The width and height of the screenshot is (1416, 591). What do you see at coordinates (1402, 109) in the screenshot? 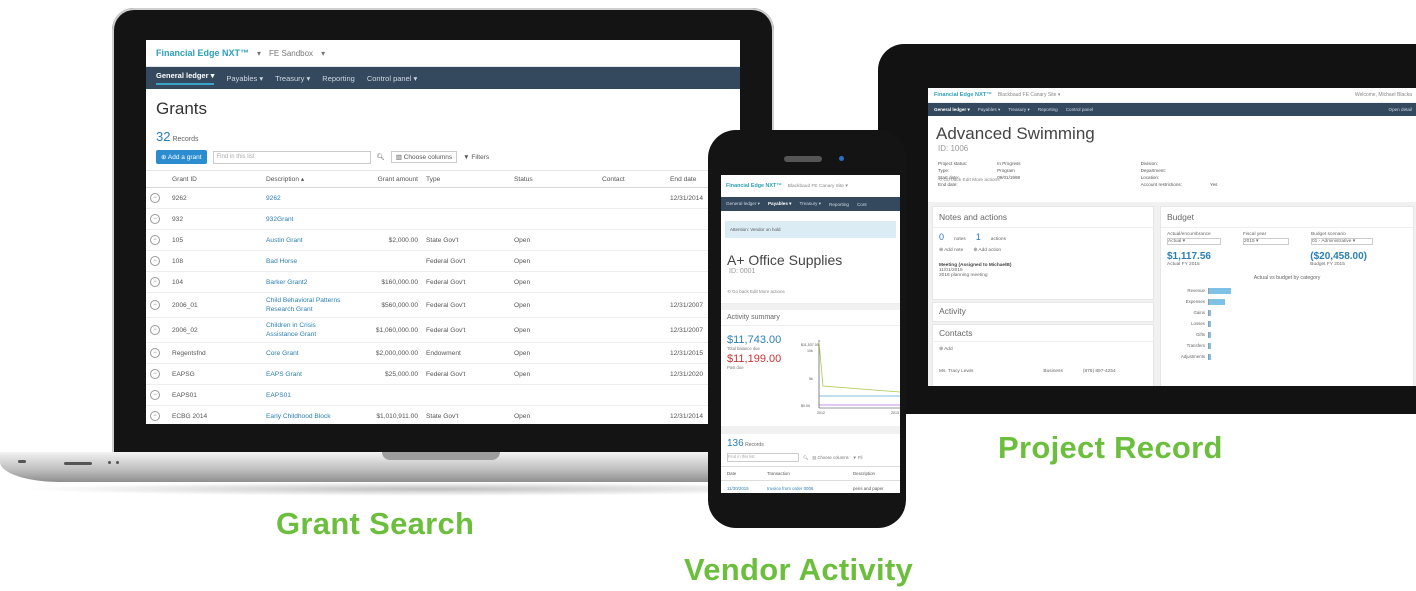
I see `open-details-link: Open detail` at bounding box center [1402, 109].